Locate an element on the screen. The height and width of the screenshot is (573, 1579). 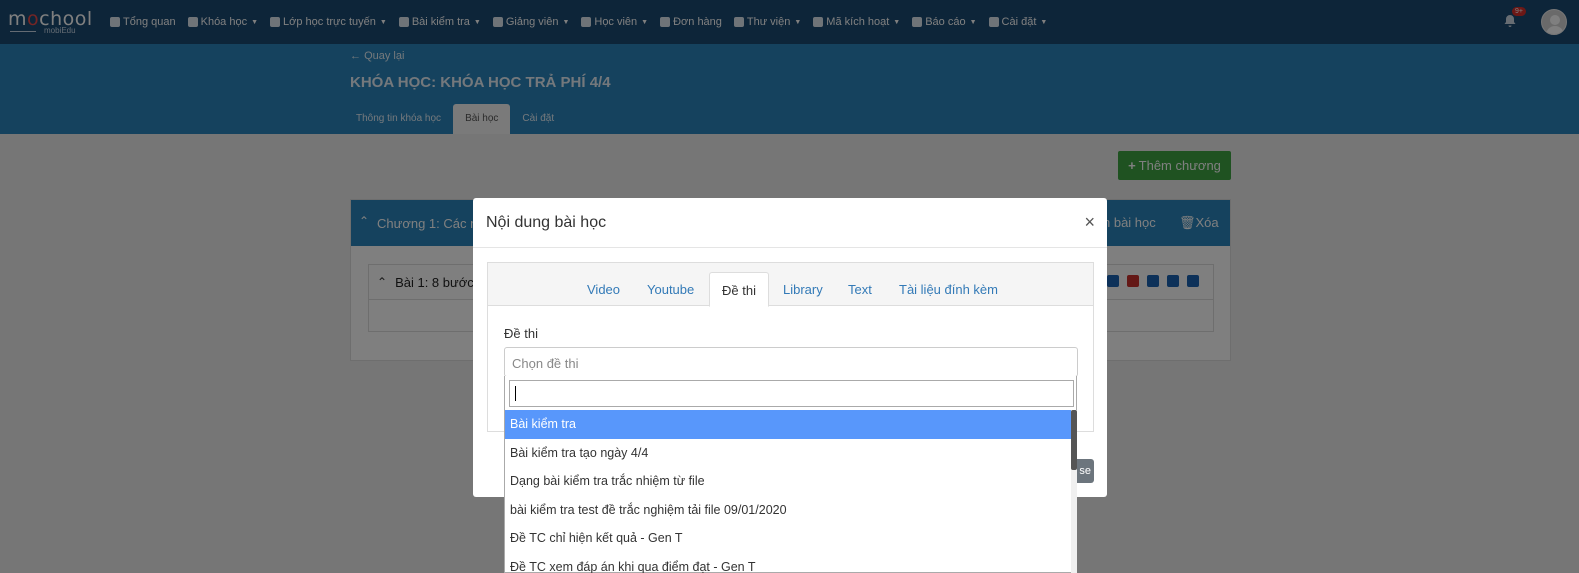
modal-title: Nội dung bài học is located at coordinates (546, 222).